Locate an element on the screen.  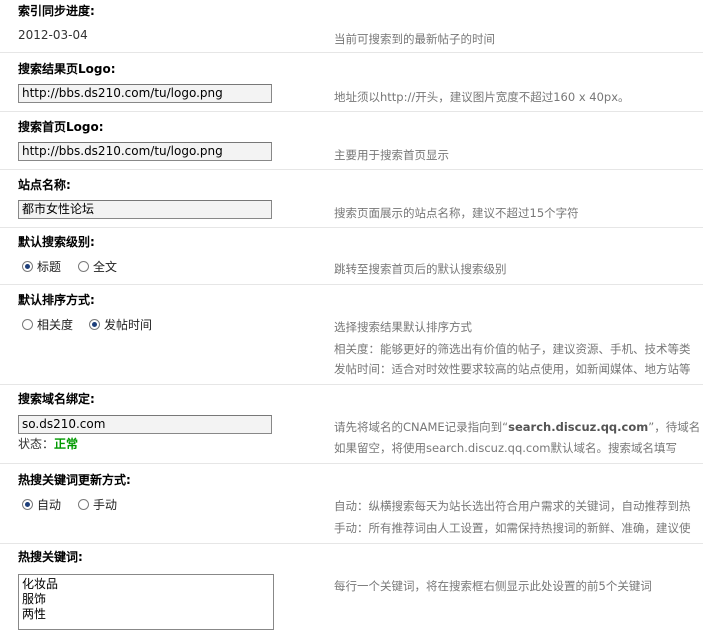
hot-update-option-auto: 自动 is located at coordinates (41, 504).